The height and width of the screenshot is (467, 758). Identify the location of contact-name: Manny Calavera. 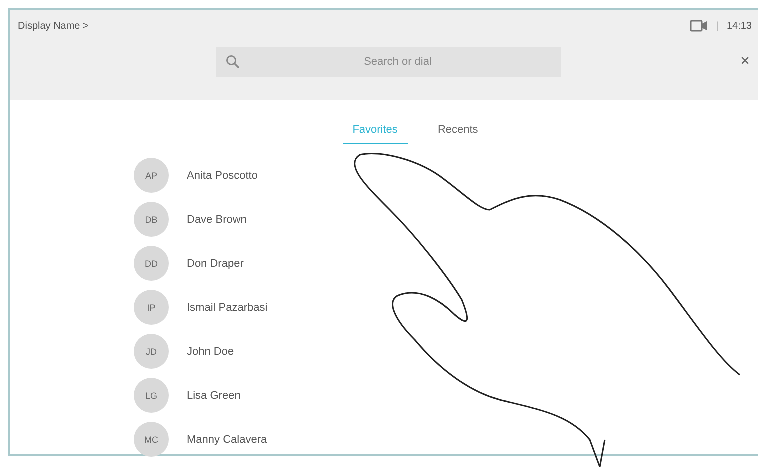
(227, 440).